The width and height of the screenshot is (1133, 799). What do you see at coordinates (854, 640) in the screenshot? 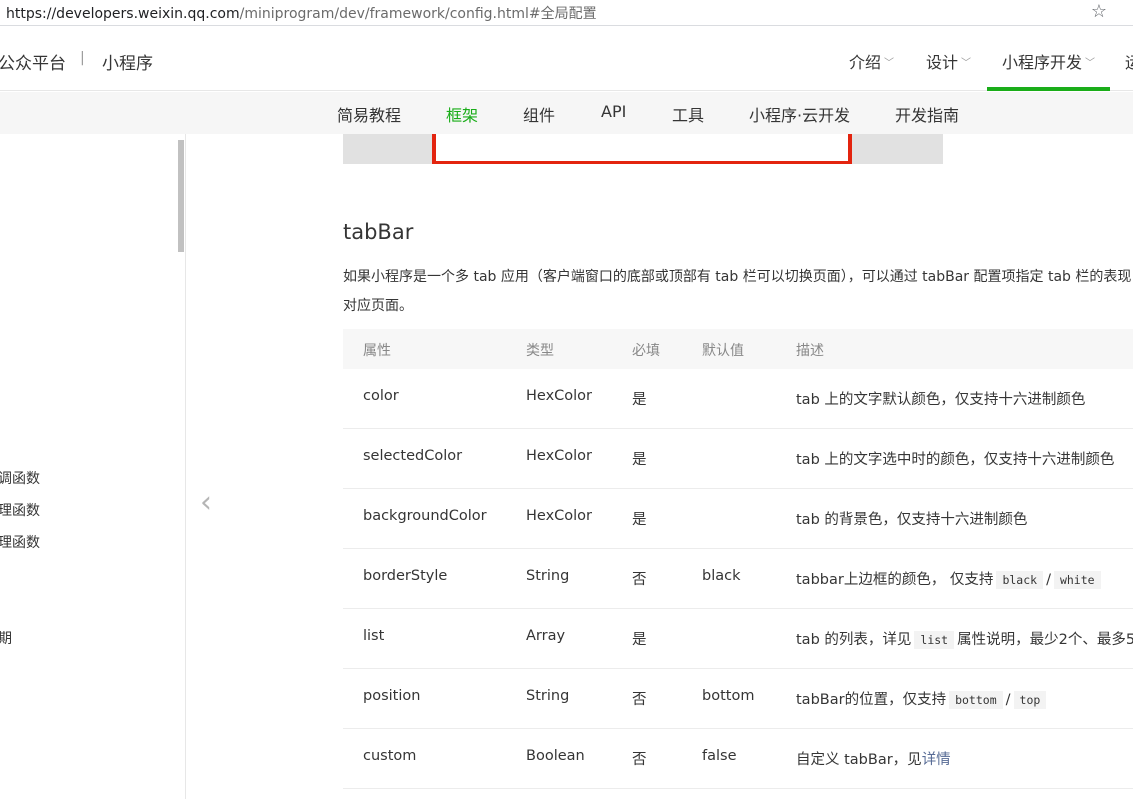
I see `desc-text: tab 的列表，详见` at bounding box center [854, 640].